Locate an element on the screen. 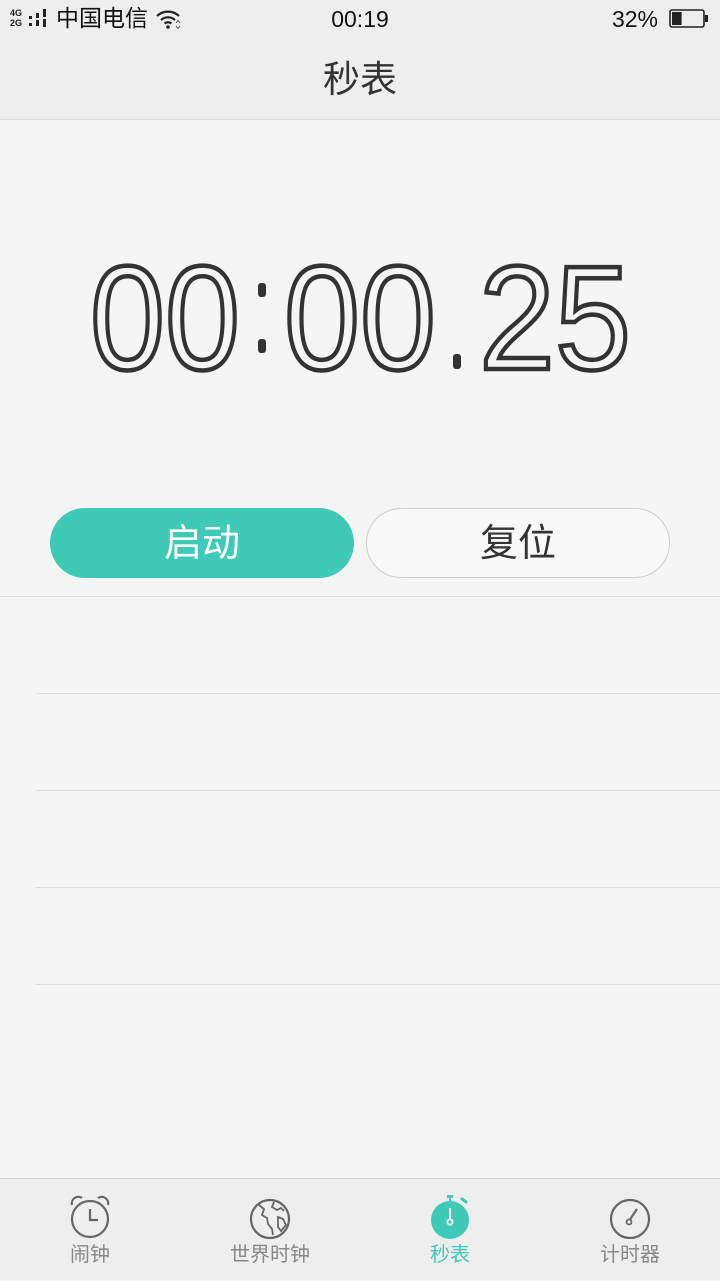 This screenshot has height=1281, width=720. alarm-clock-icon is located at coordinates (90, 1217).